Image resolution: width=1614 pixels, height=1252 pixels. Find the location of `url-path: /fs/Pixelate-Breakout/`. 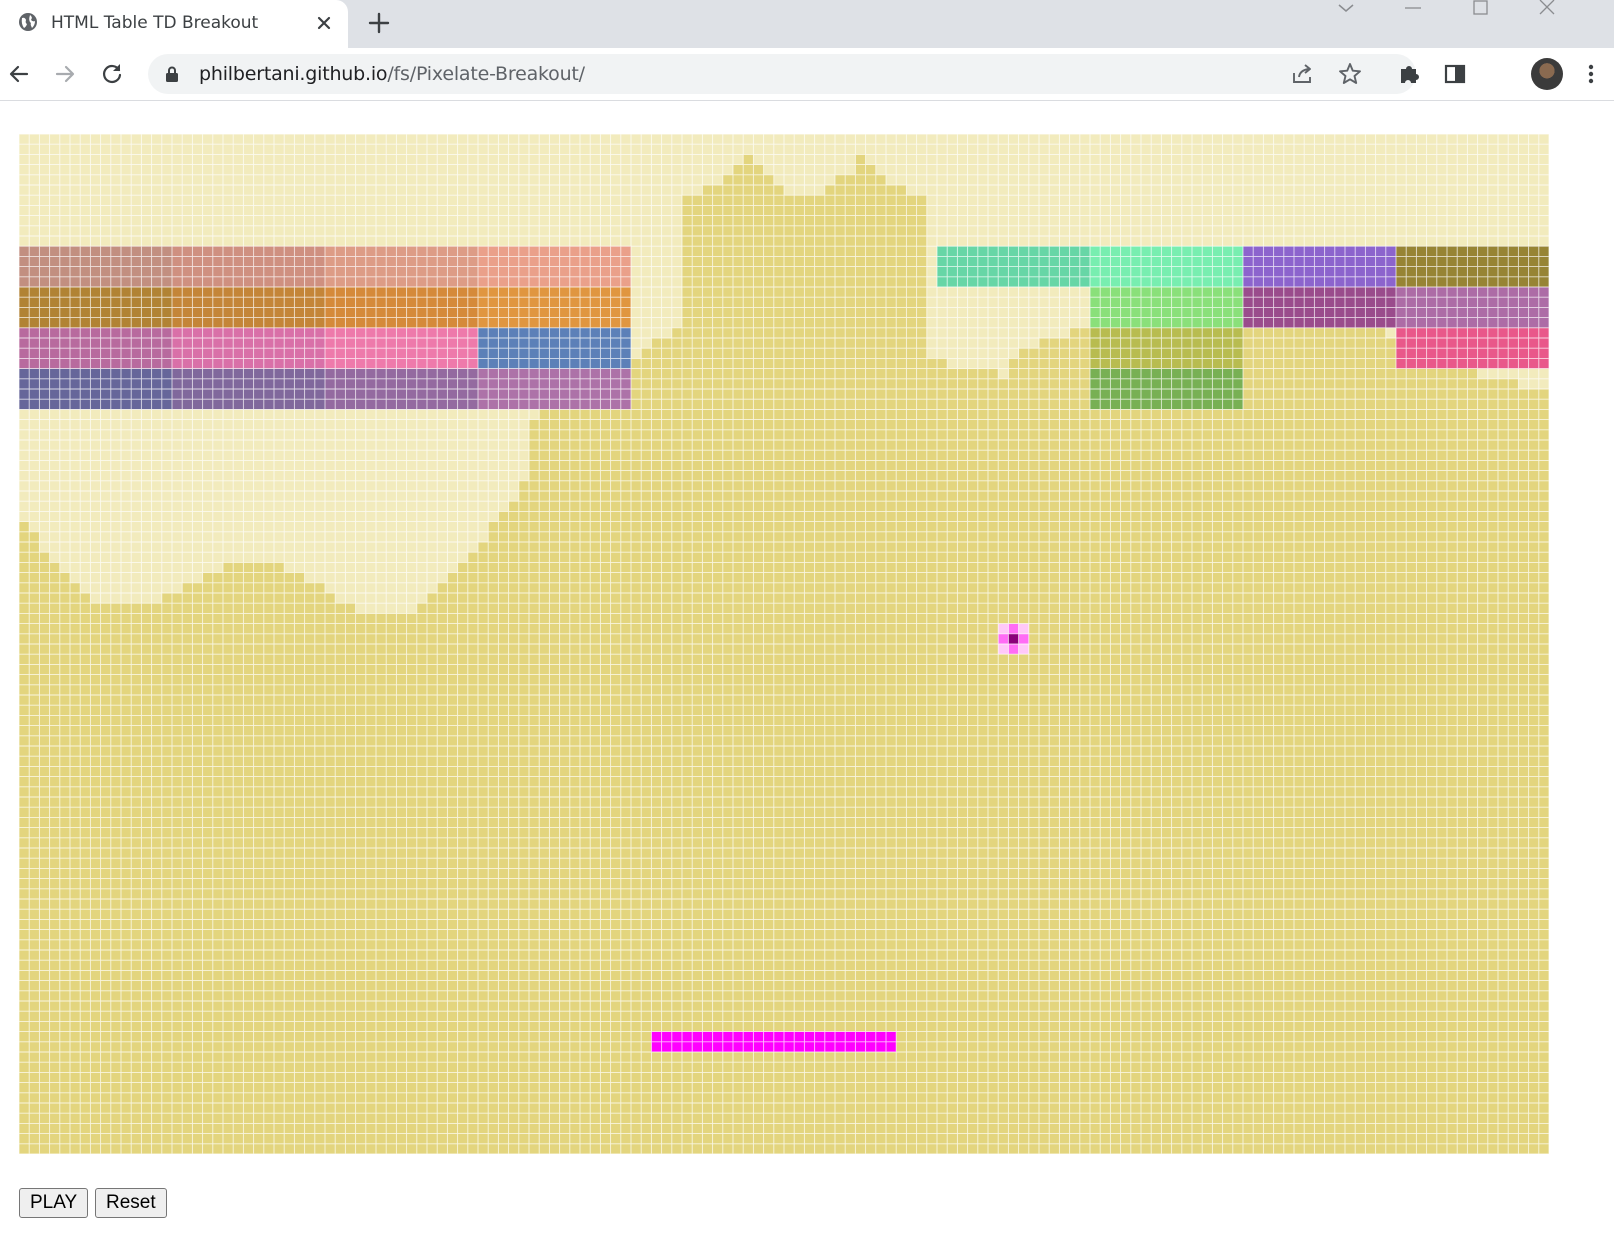

url-path: /fs/Pixelate-Breakout/ is located at coordinates (486, 74).